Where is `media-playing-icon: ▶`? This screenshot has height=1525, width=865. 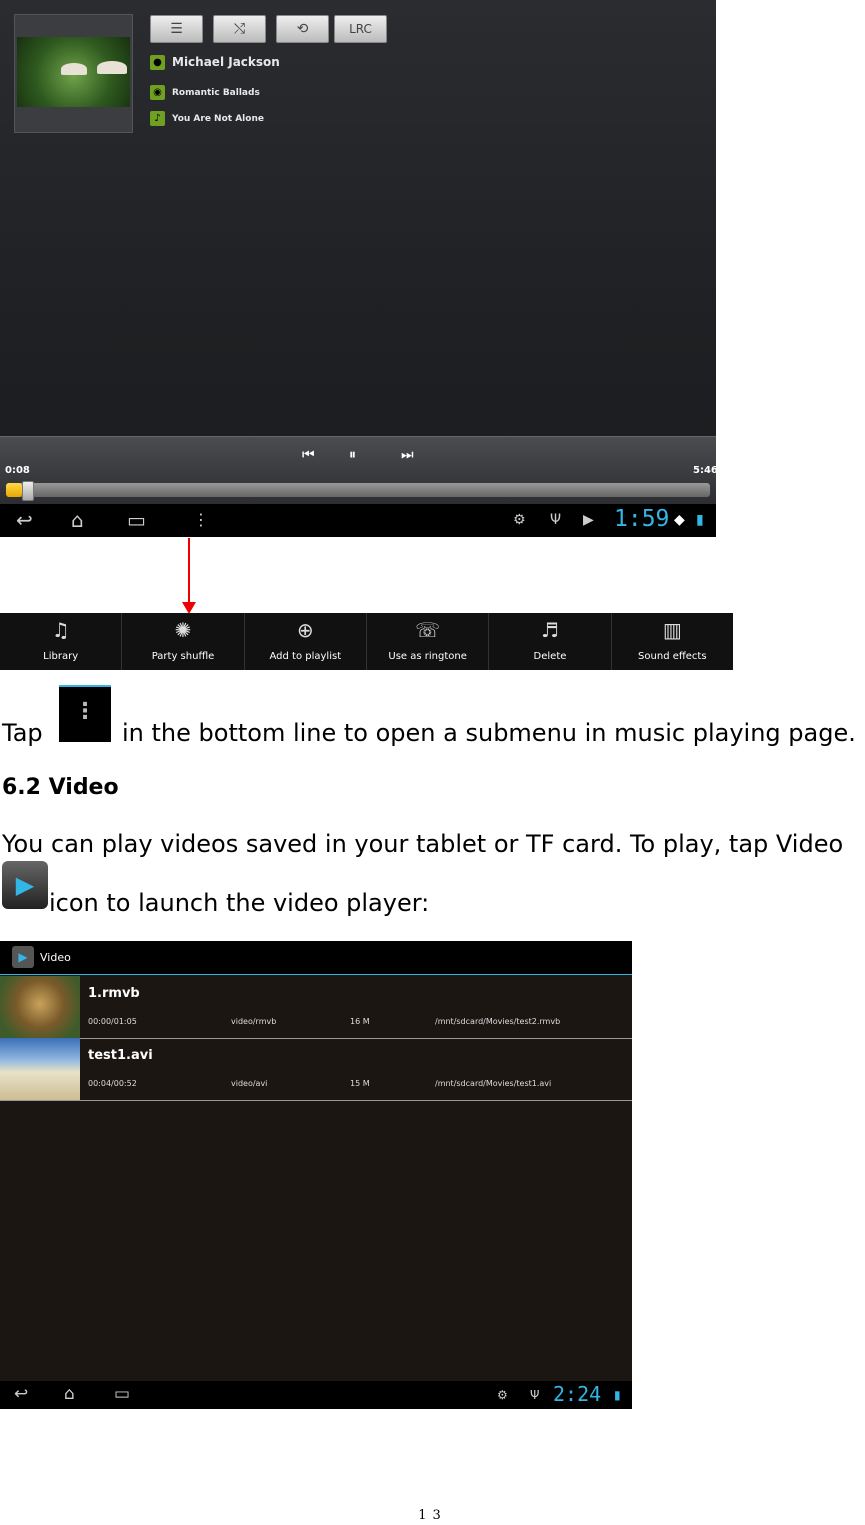 media-playing-icon: ▶ is located at coordinates (588, 520).